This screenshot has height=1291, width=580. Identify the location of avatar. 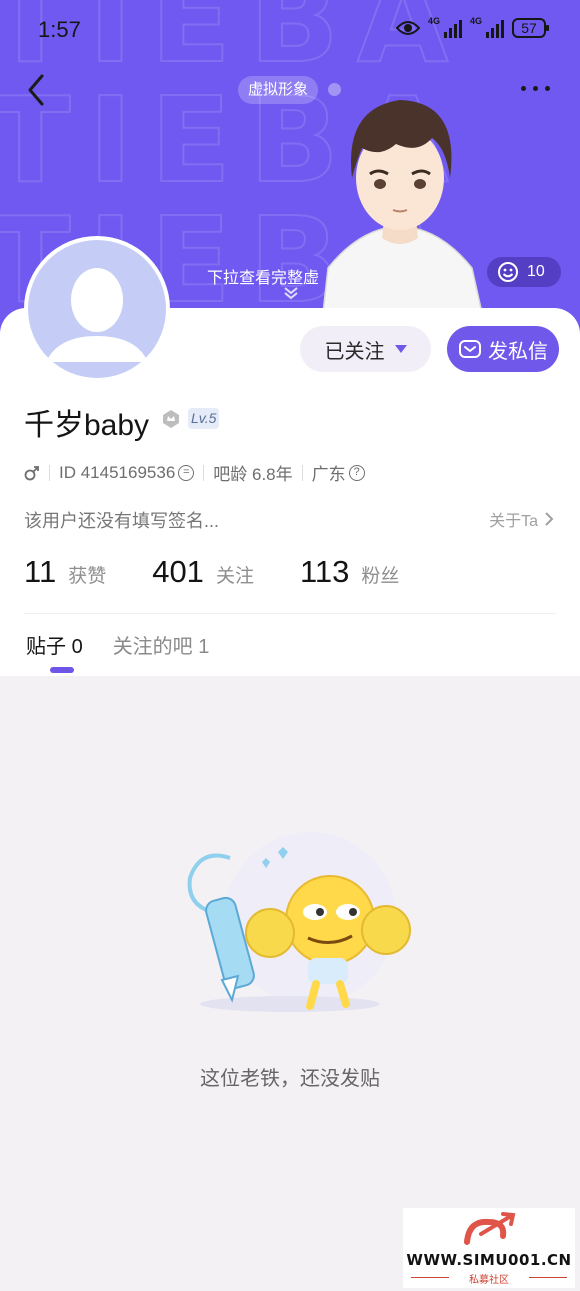
(97, 309).